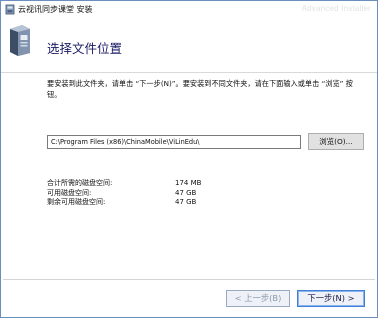 This screenshot has height=318, width=378. Describe the element at coordinates (69, 192) in the screenshot. I see `disk-space-label: 可用磁盘空间:` at that location.